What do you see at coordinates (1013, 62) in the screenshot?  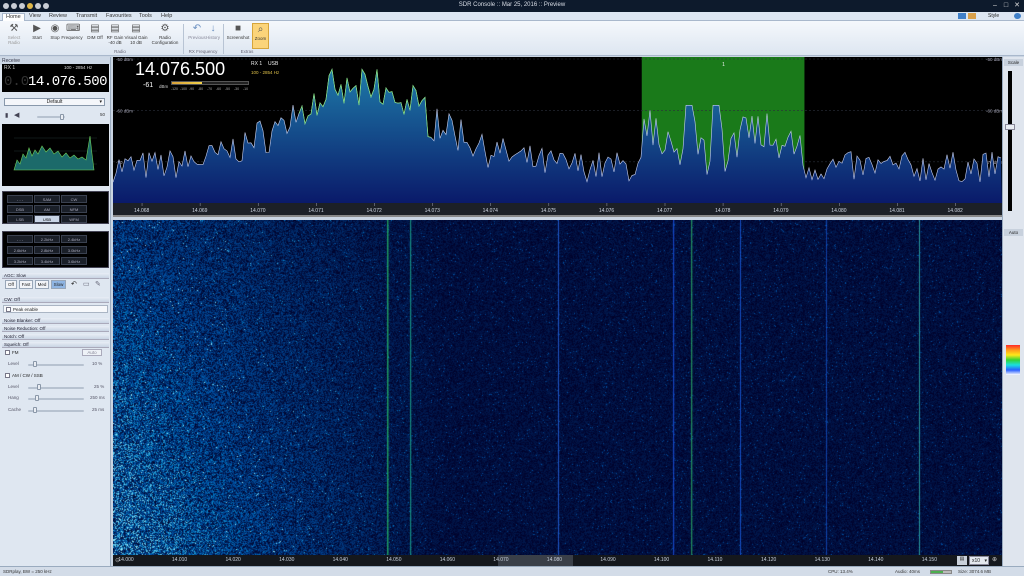 I see `scale-dropdown: Scale` at bounding box center [1013, 62].